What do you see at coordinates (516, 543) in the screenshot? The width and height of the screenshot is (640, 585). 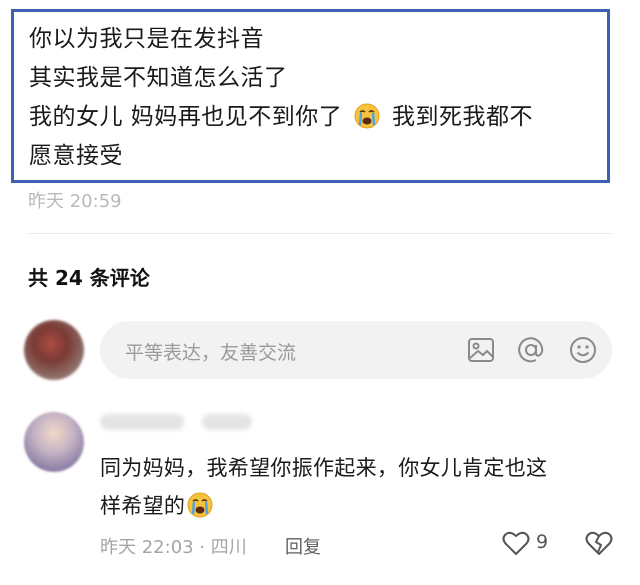 I see `heart-icon` at bounding box center [516, 543].